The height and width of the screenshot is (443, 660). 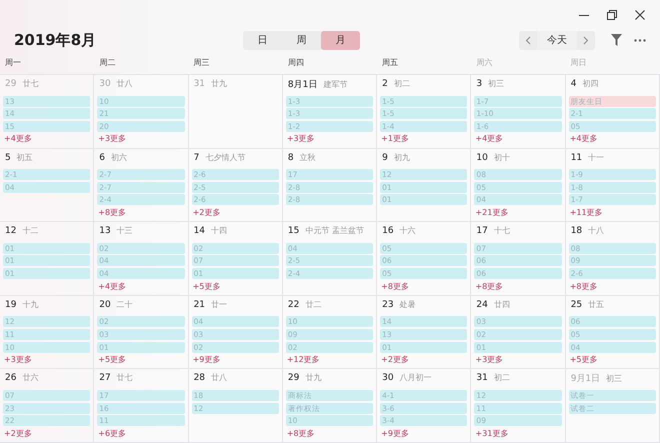 I want to click on more-link: +31更多, so click(x=518, y=433).